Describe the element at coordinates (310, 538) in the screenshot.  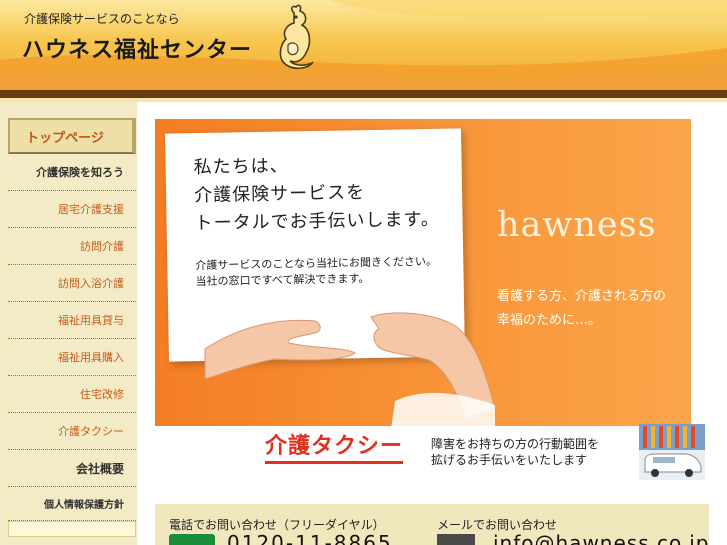
I see `phone-number: 0120-11-8865` at that location.